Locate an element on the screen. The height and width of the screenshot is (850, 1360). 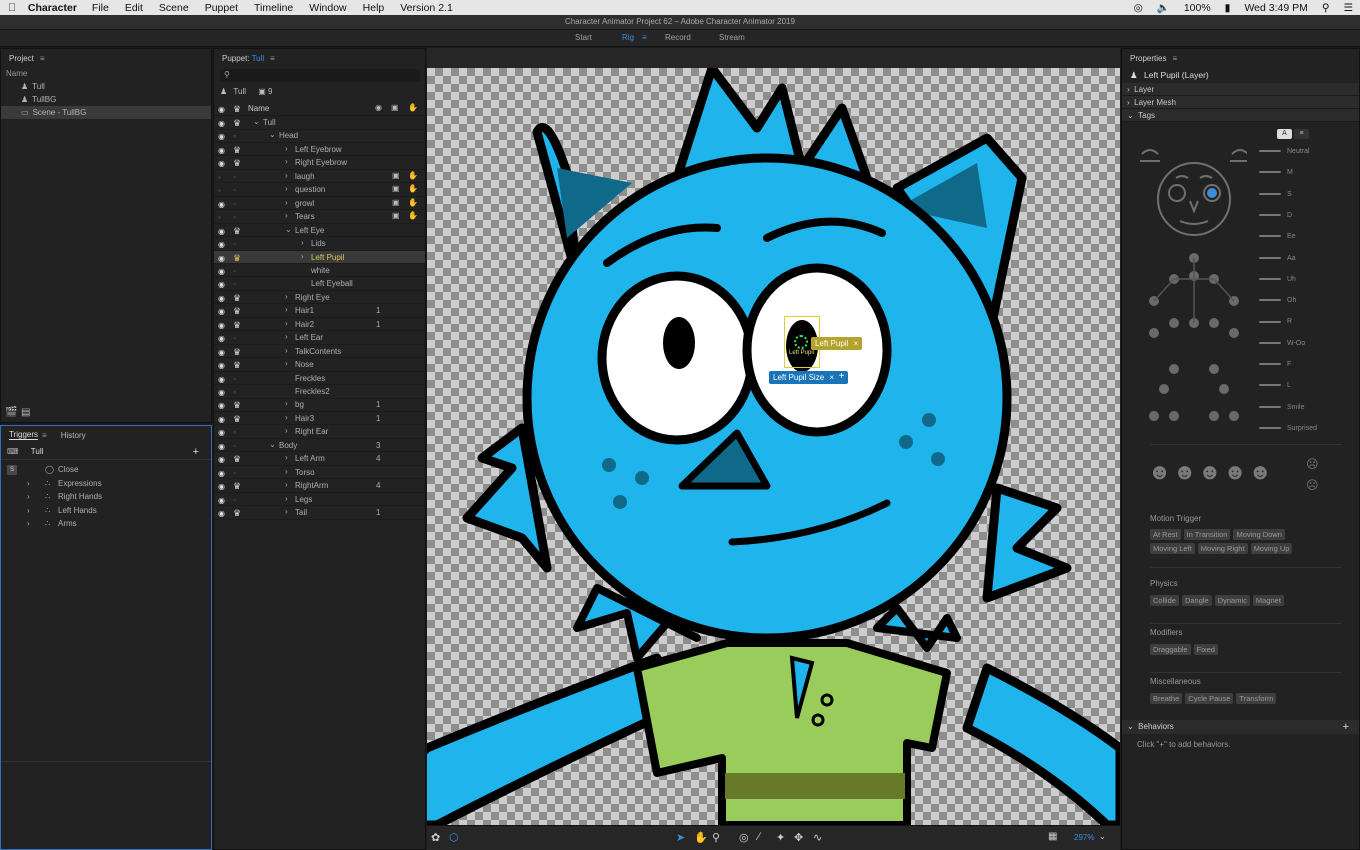
puppet-search-input: ⚲ is located at coordinates (320, 75).